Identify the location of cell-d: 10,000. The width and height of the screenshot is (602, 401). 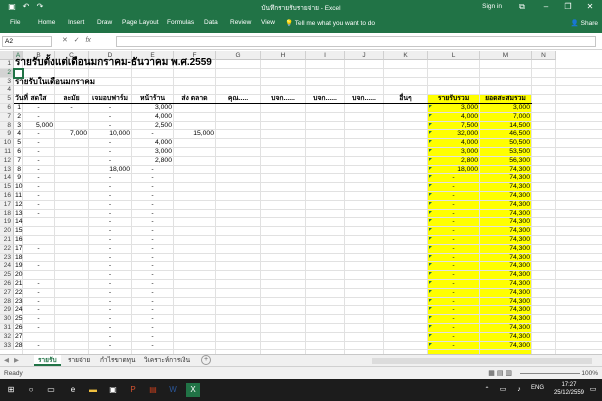
(110, 134).